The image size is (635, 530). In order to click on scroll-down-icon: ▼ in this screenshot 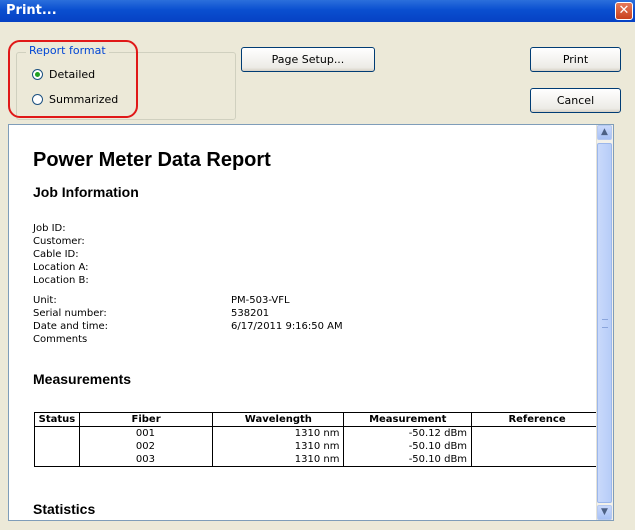, I will do `click(604, 512)`.